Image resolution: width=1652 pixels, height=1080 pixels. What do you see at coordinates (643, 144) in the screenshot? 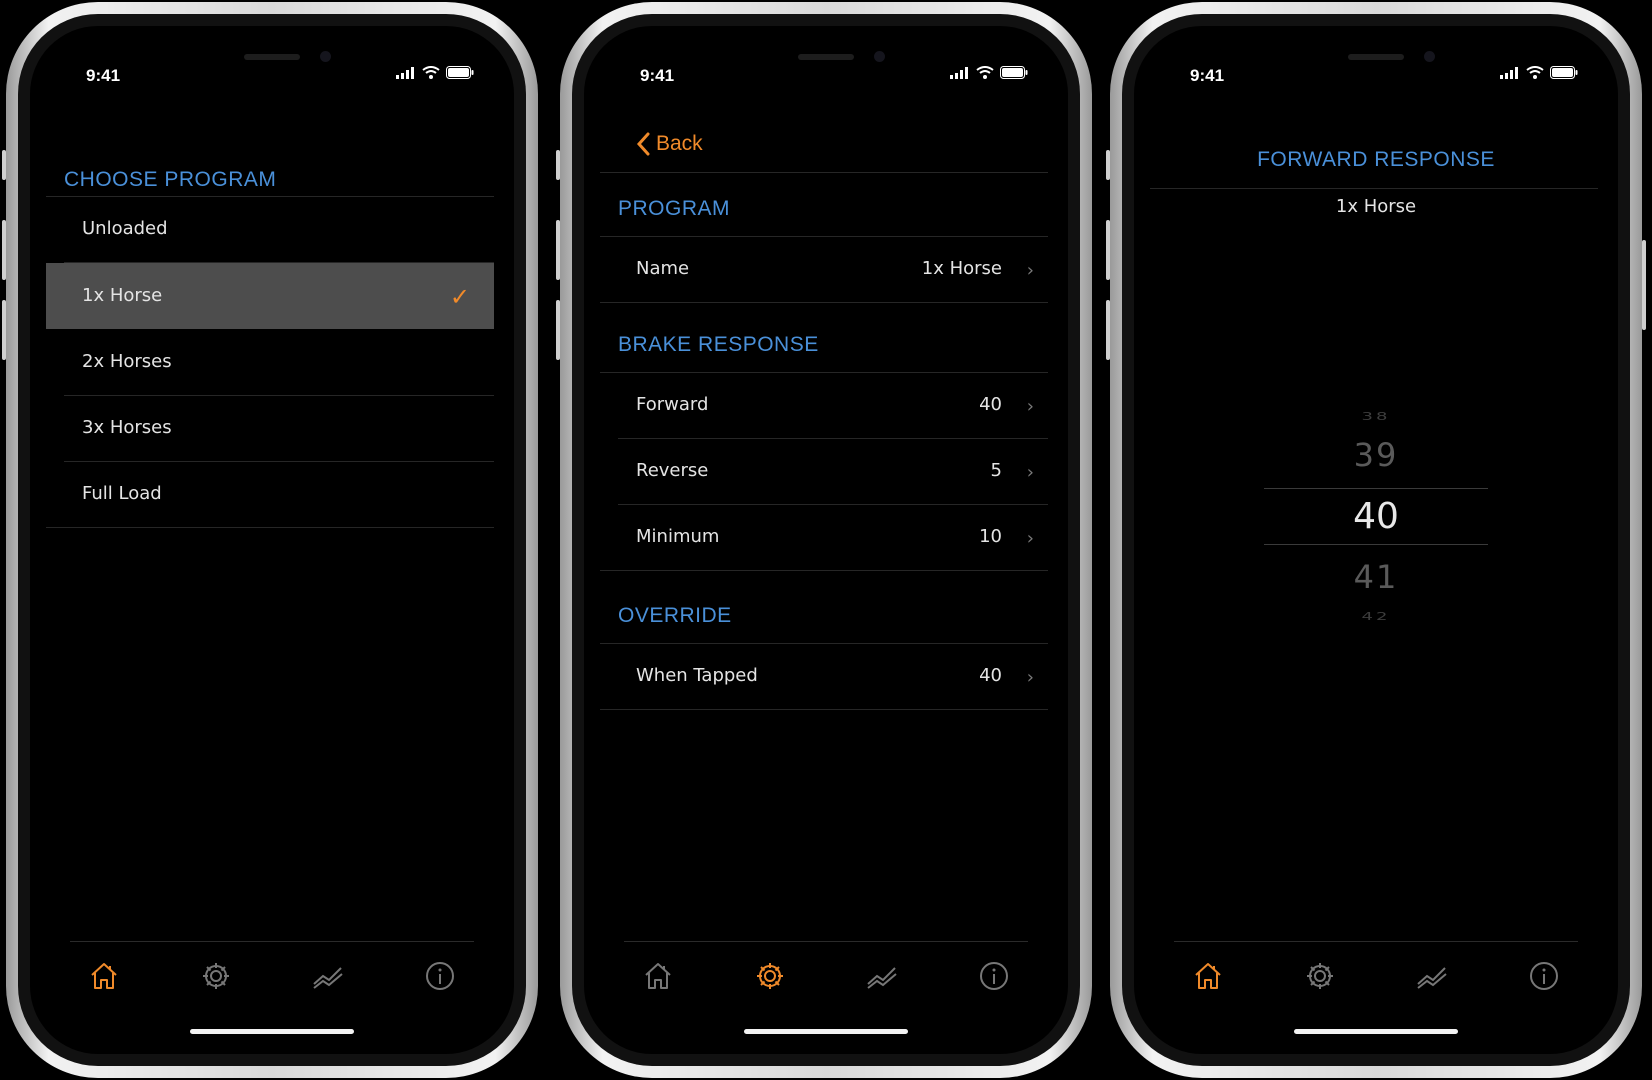
I see `chevron-left-icon` at bounding box center [643, 144].